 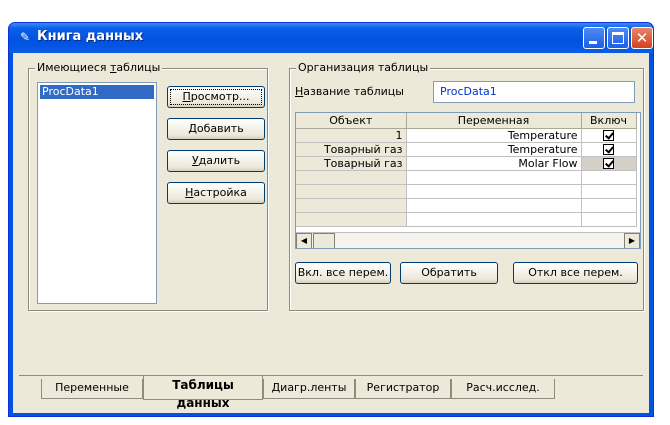 I want to click on tab-data-tables: Таблицы данных, so click(x=203, y=393).